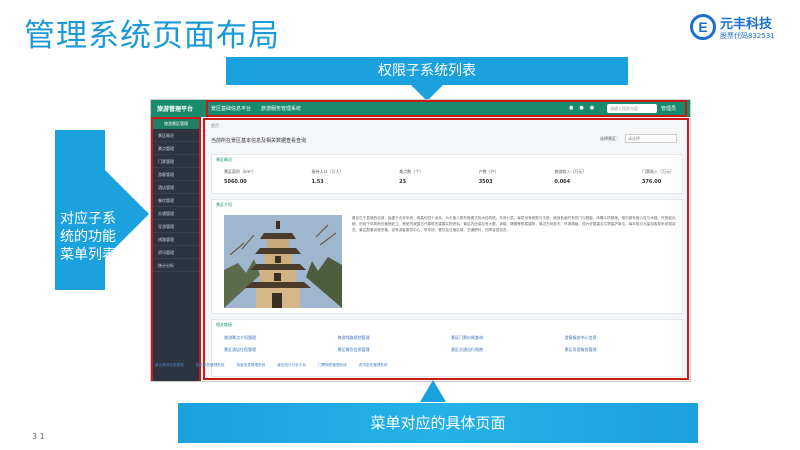 The image size is (800, 450). I want to click on menu-item: 餐饮管理, so click(176, 200).